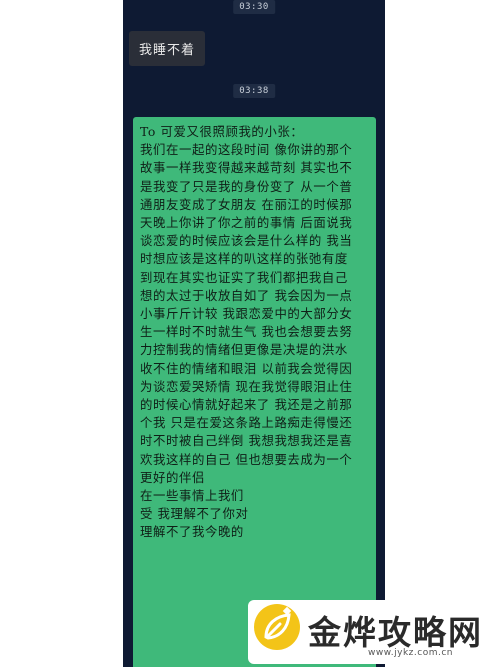 Image resolution: width=500 pixels, height=667 pixels. What do you see at coordinates (246, 405) in the screenshot?
I see `letter-line: 的时候心情就好起来了 我还是之前那` at bounding box center [246, 405].